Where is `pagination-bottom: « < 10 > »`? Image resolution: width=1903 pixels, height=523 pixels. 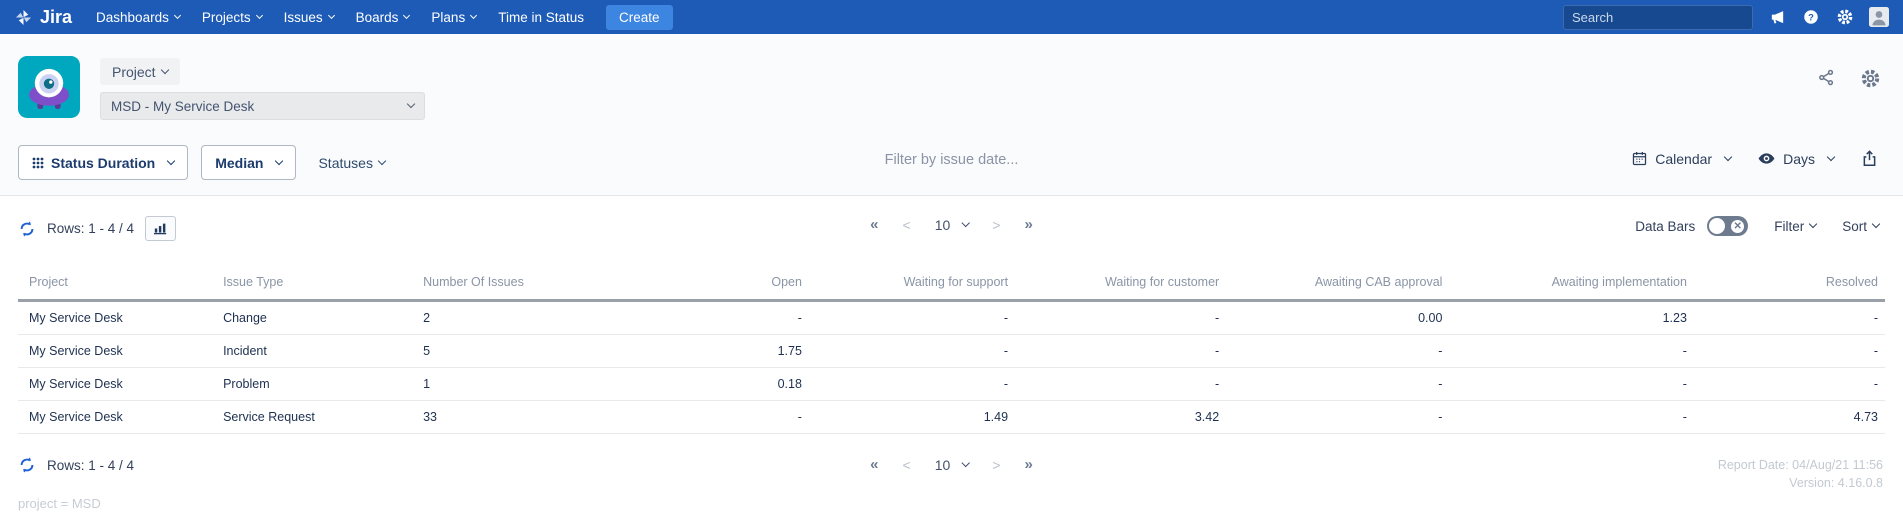
pagination-bottom: « < 10 > » is located at coordinates (951, 464).